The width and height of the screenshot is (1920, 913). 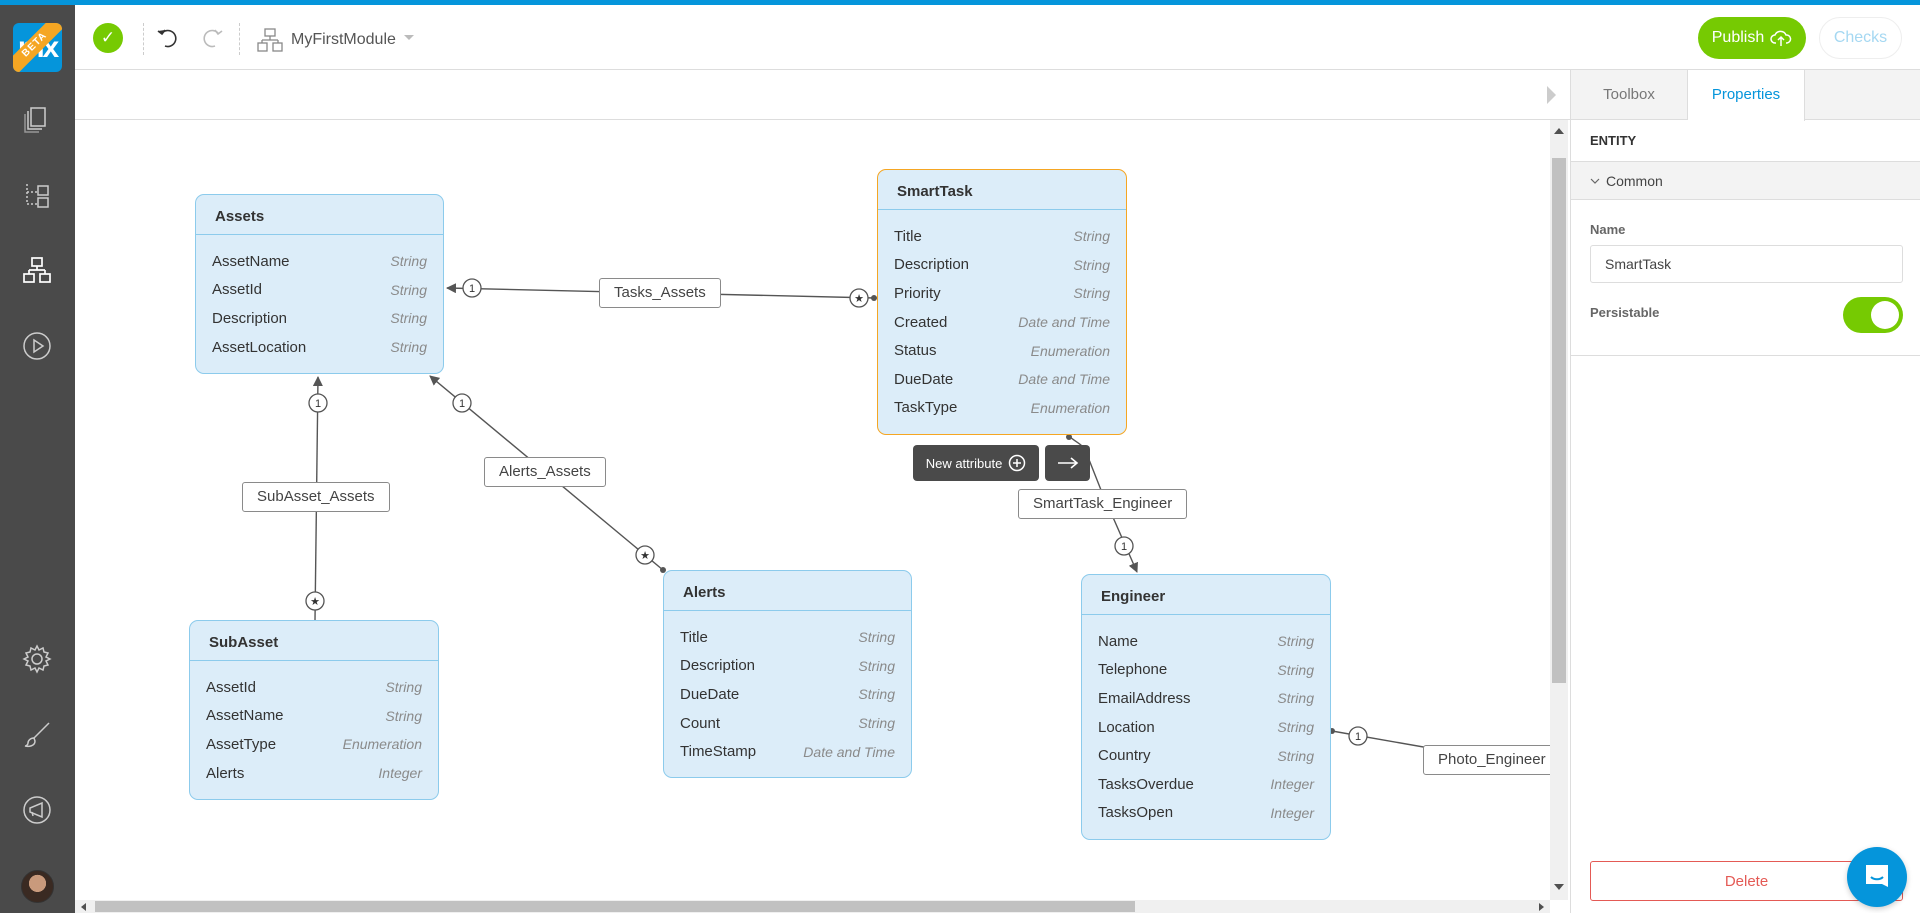 What do you see at coordinates (1206, 698) in the screenshot?
I see `attribute-row: EmailAddress String` at bounding box center [1206, 698].